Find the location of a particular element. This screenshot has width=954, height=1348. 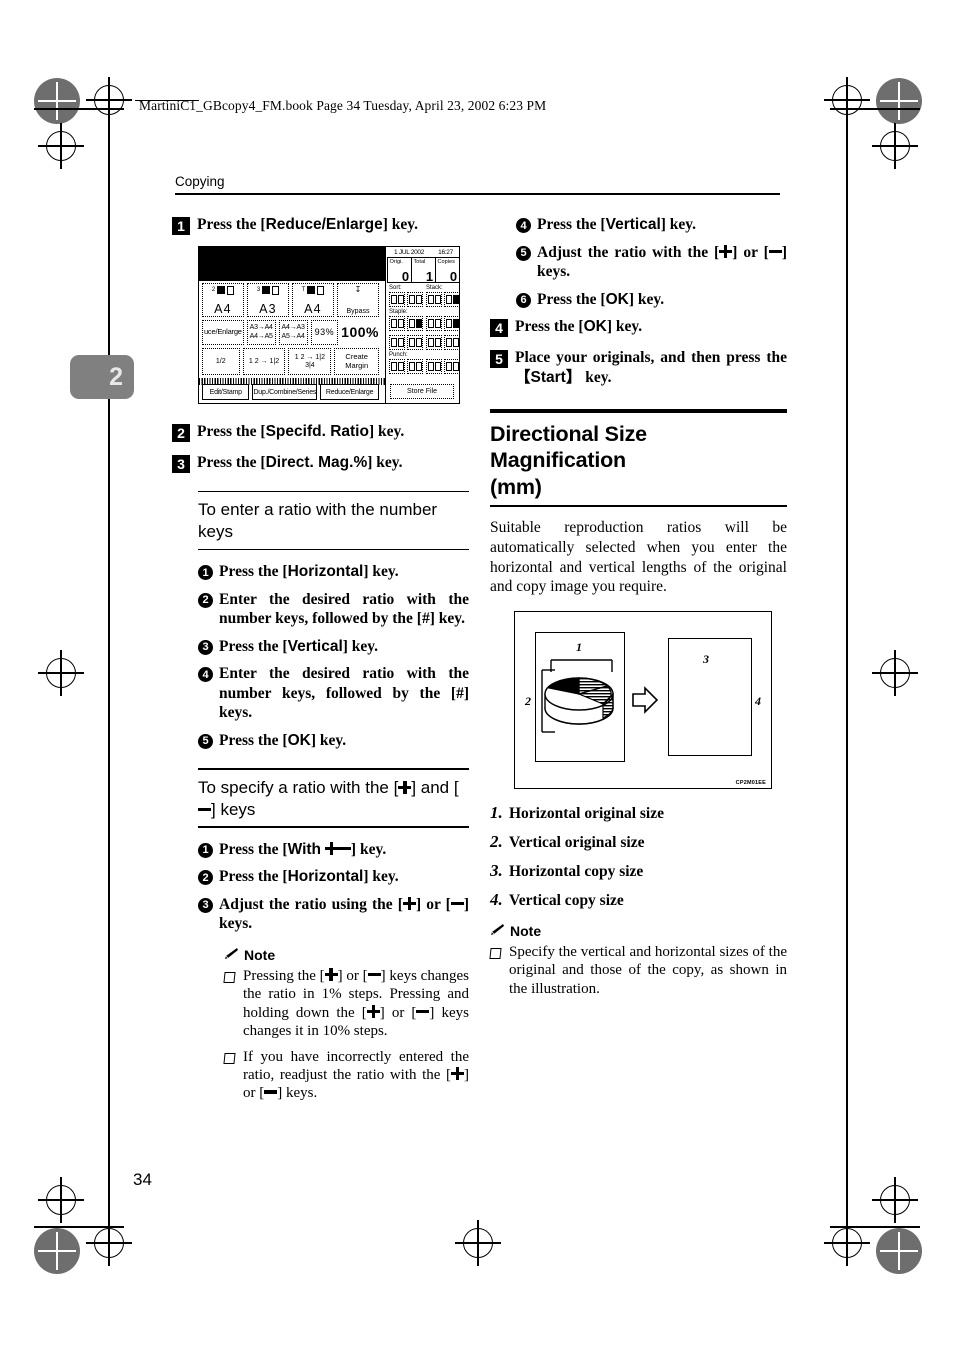

crop-mark-bottom-center is located at coordinates (478, 1243).